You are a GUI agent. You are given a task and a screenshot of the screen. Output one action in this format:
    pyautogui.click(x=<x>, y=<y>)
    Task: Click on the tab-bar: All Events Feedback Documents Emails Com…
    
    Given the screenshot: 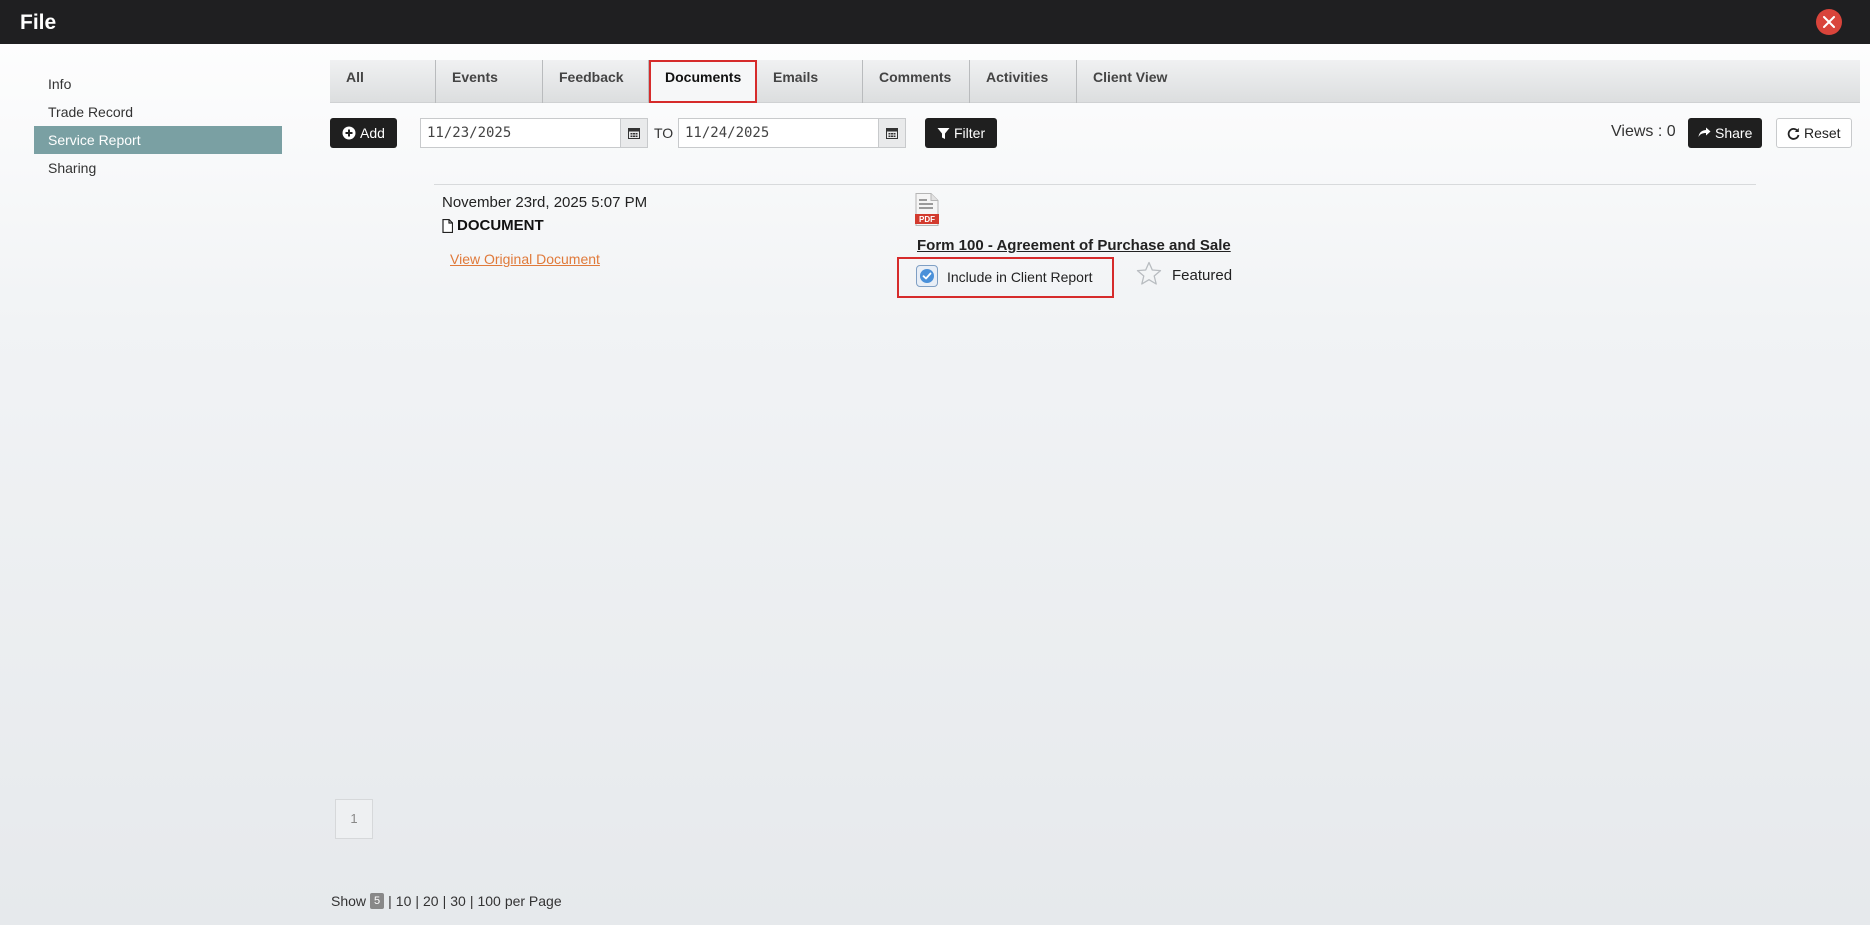 What is the action you would take?
    pyautogui.click(x=1095, y=81)
    